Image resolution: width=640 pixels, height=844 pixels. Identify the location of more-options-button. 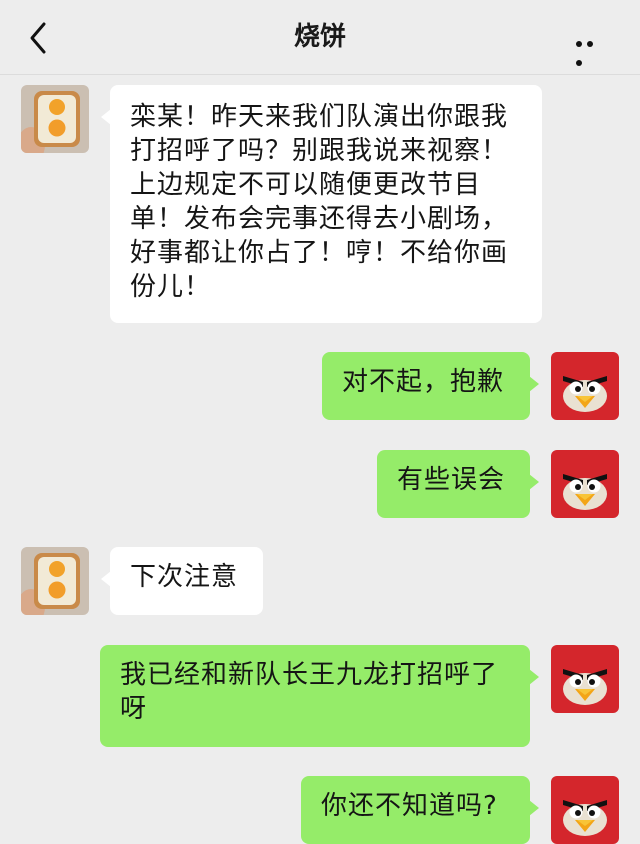
(592, 49).